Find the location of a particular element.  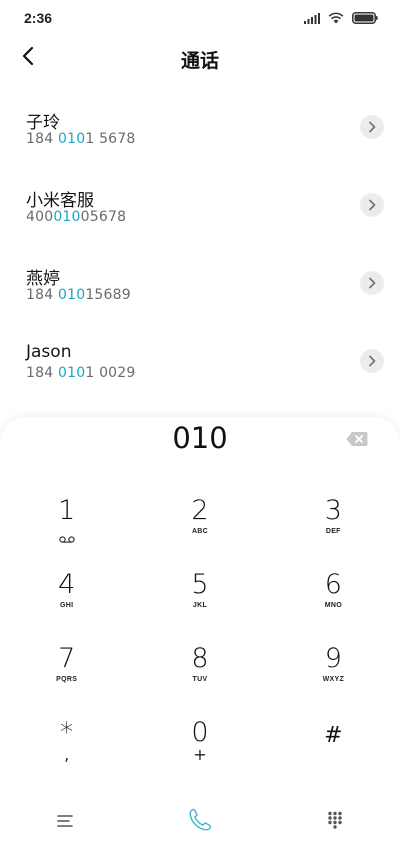

contact-name: Jason is located at coordinates (49, 352).